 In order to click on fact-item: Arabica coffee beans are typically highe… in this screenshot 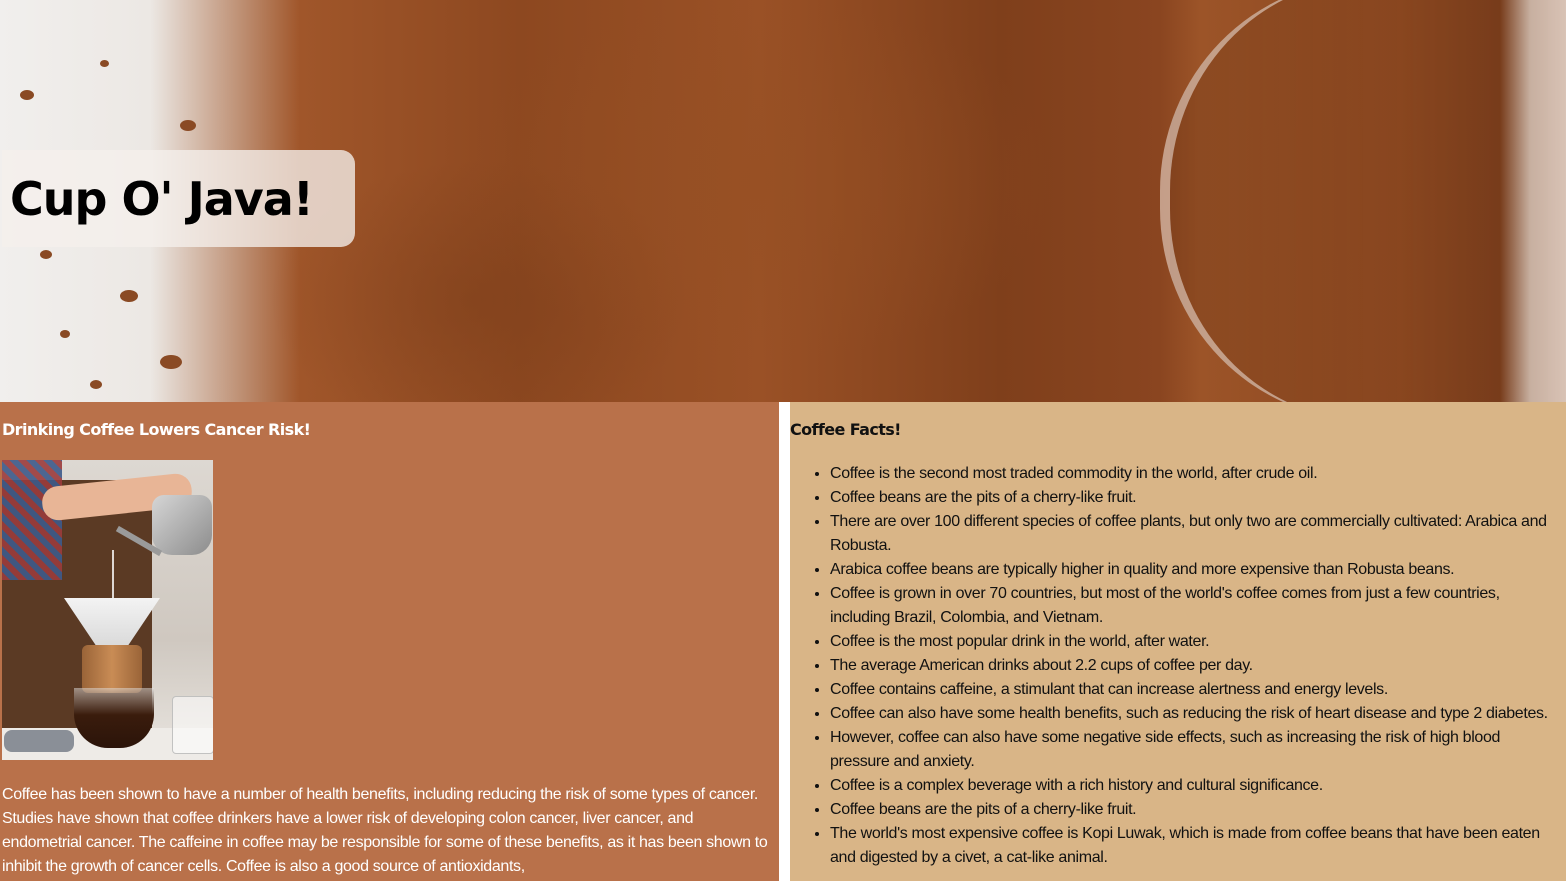, I will do `click(1195, 570)`.